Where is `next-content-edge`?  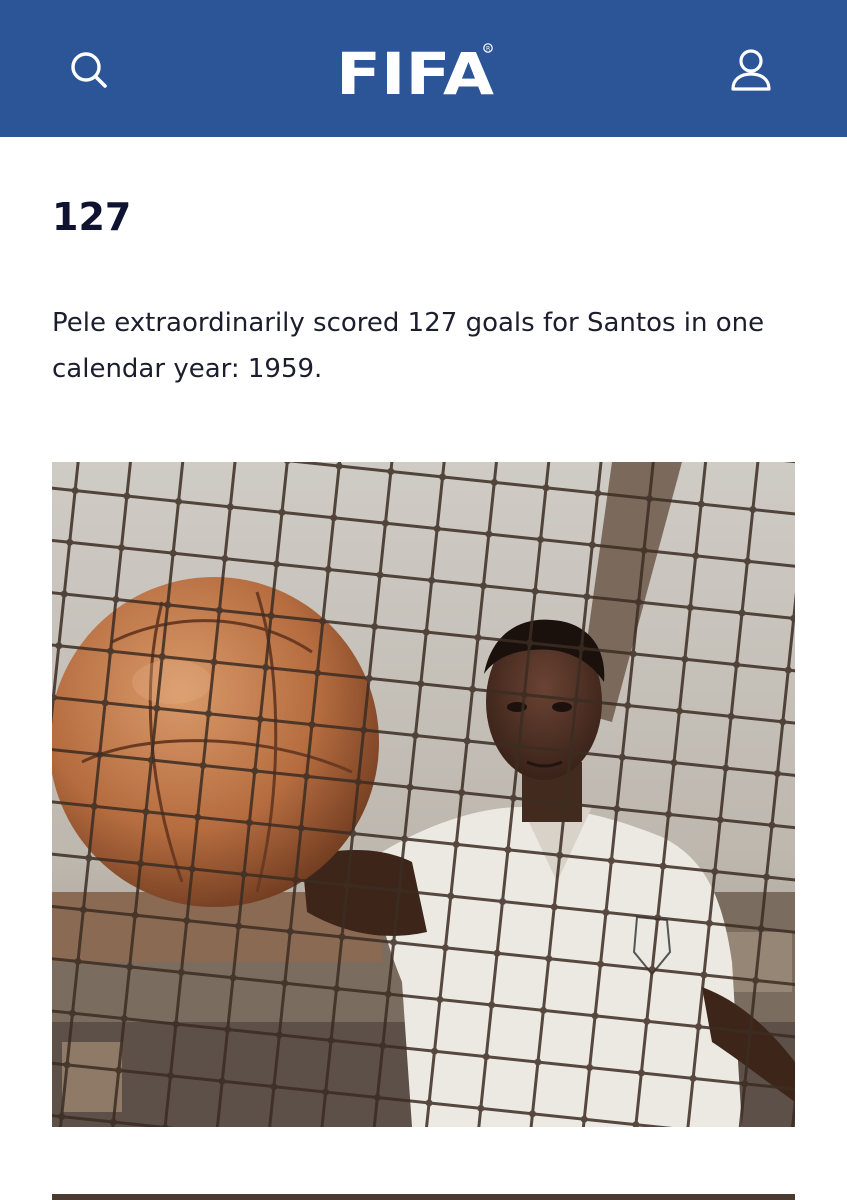 next-content-edge is located at coordinates (423, 1197).